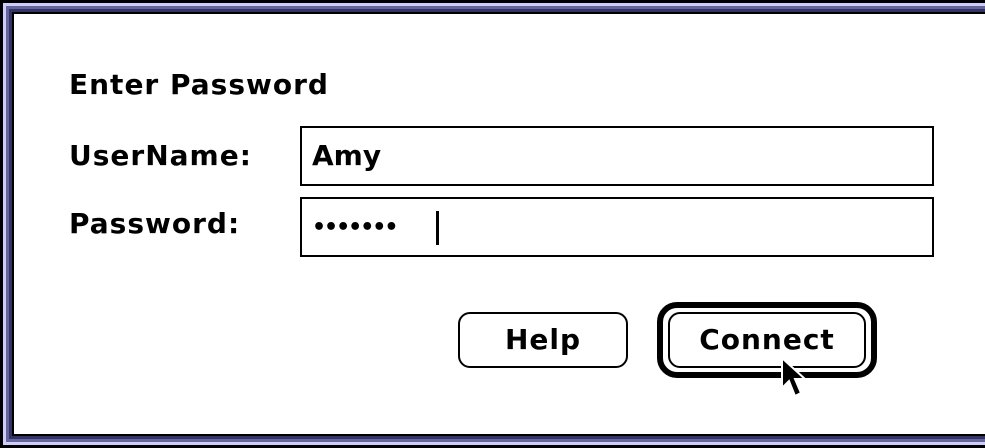  Describe the element at coordinates (617, 227) in the screenshot. I see `password-field: •••••••` at that location.